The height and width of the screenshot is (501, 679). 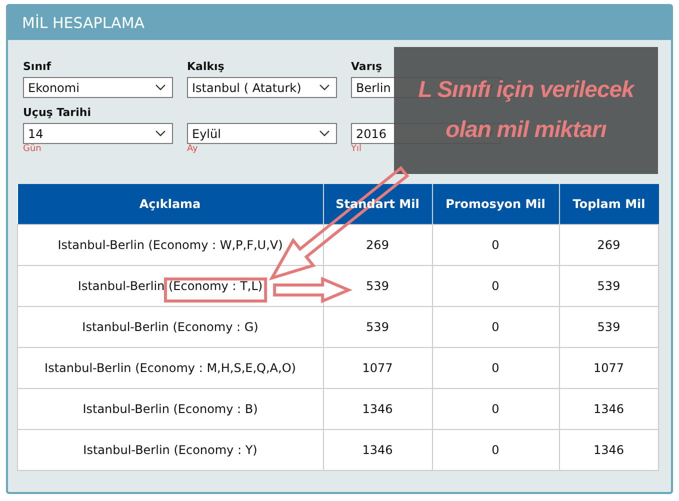 I want to click on panel-title: MİL HESAPLAMA, so click(x=83, y=23).